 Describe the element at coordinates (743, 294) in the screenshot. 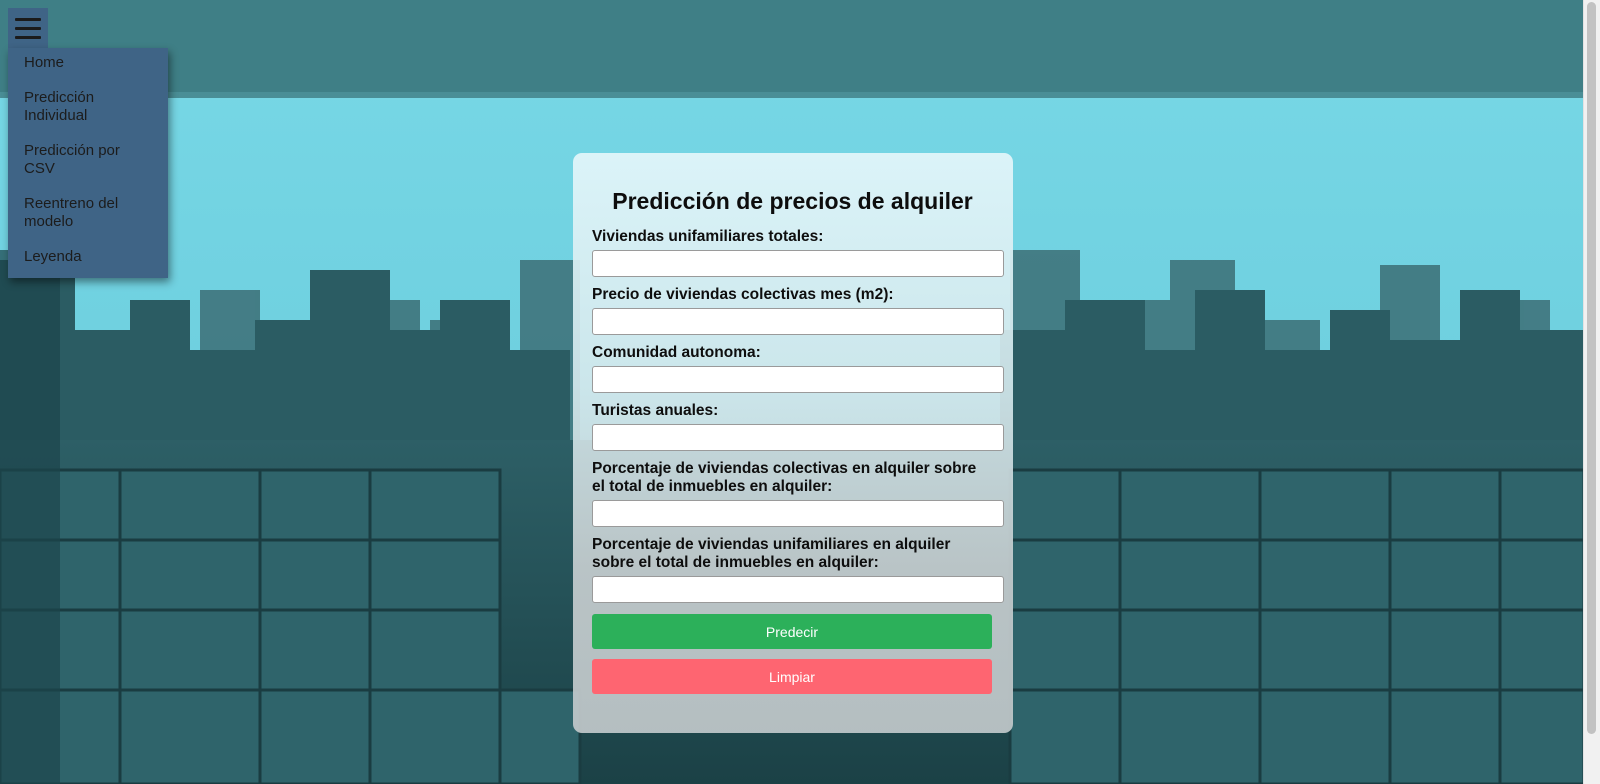

I see `field-label-precio-colectivas: Precio de viviendas colectivas mes (m2):` at that location.